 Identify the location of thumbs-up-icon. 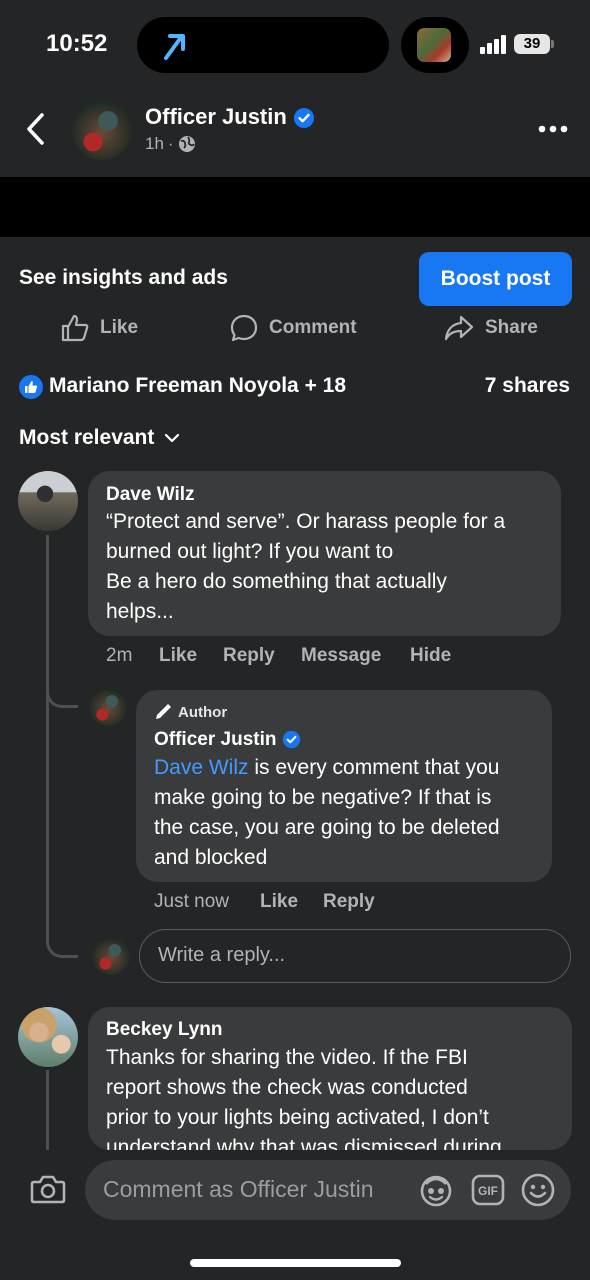
(75, 328).